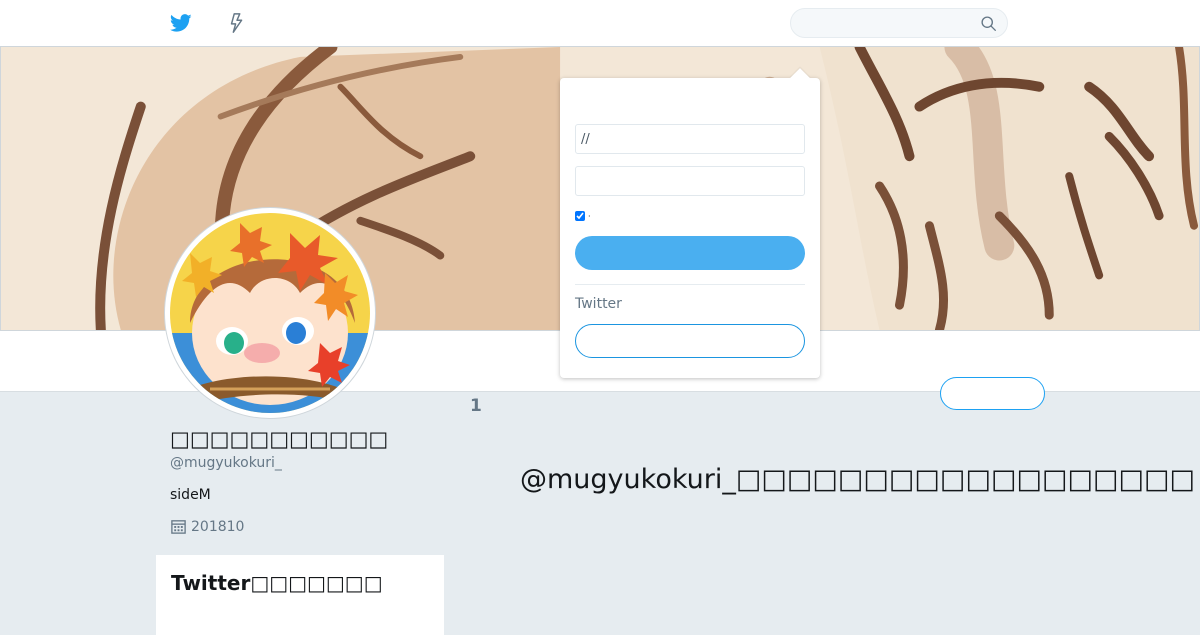 Image resolution: width=1200 pixels, height=635 pixels. Describe the element at coordinates (690, 341) in the screenshot. I see `signup-button` at that location.